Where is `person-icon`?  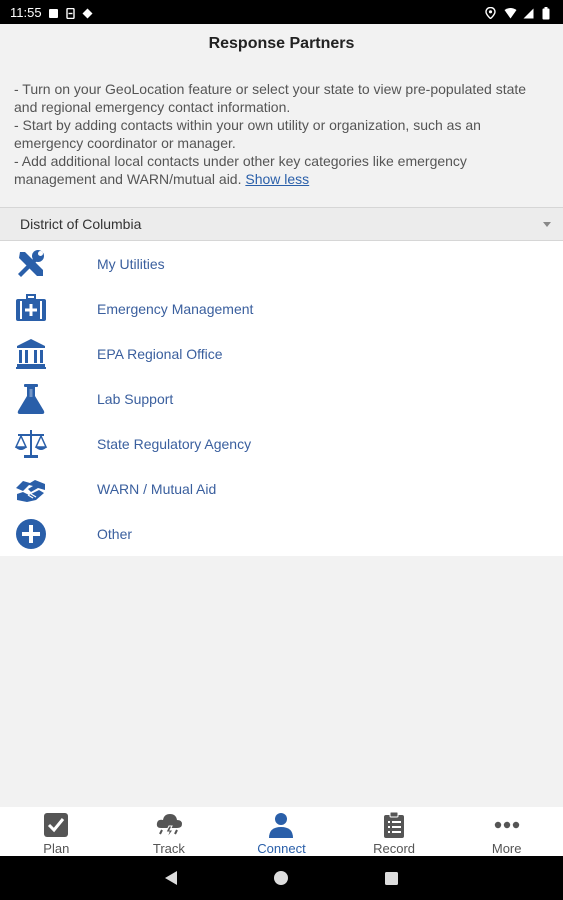
person-icon is located at coordinates (281, 825).